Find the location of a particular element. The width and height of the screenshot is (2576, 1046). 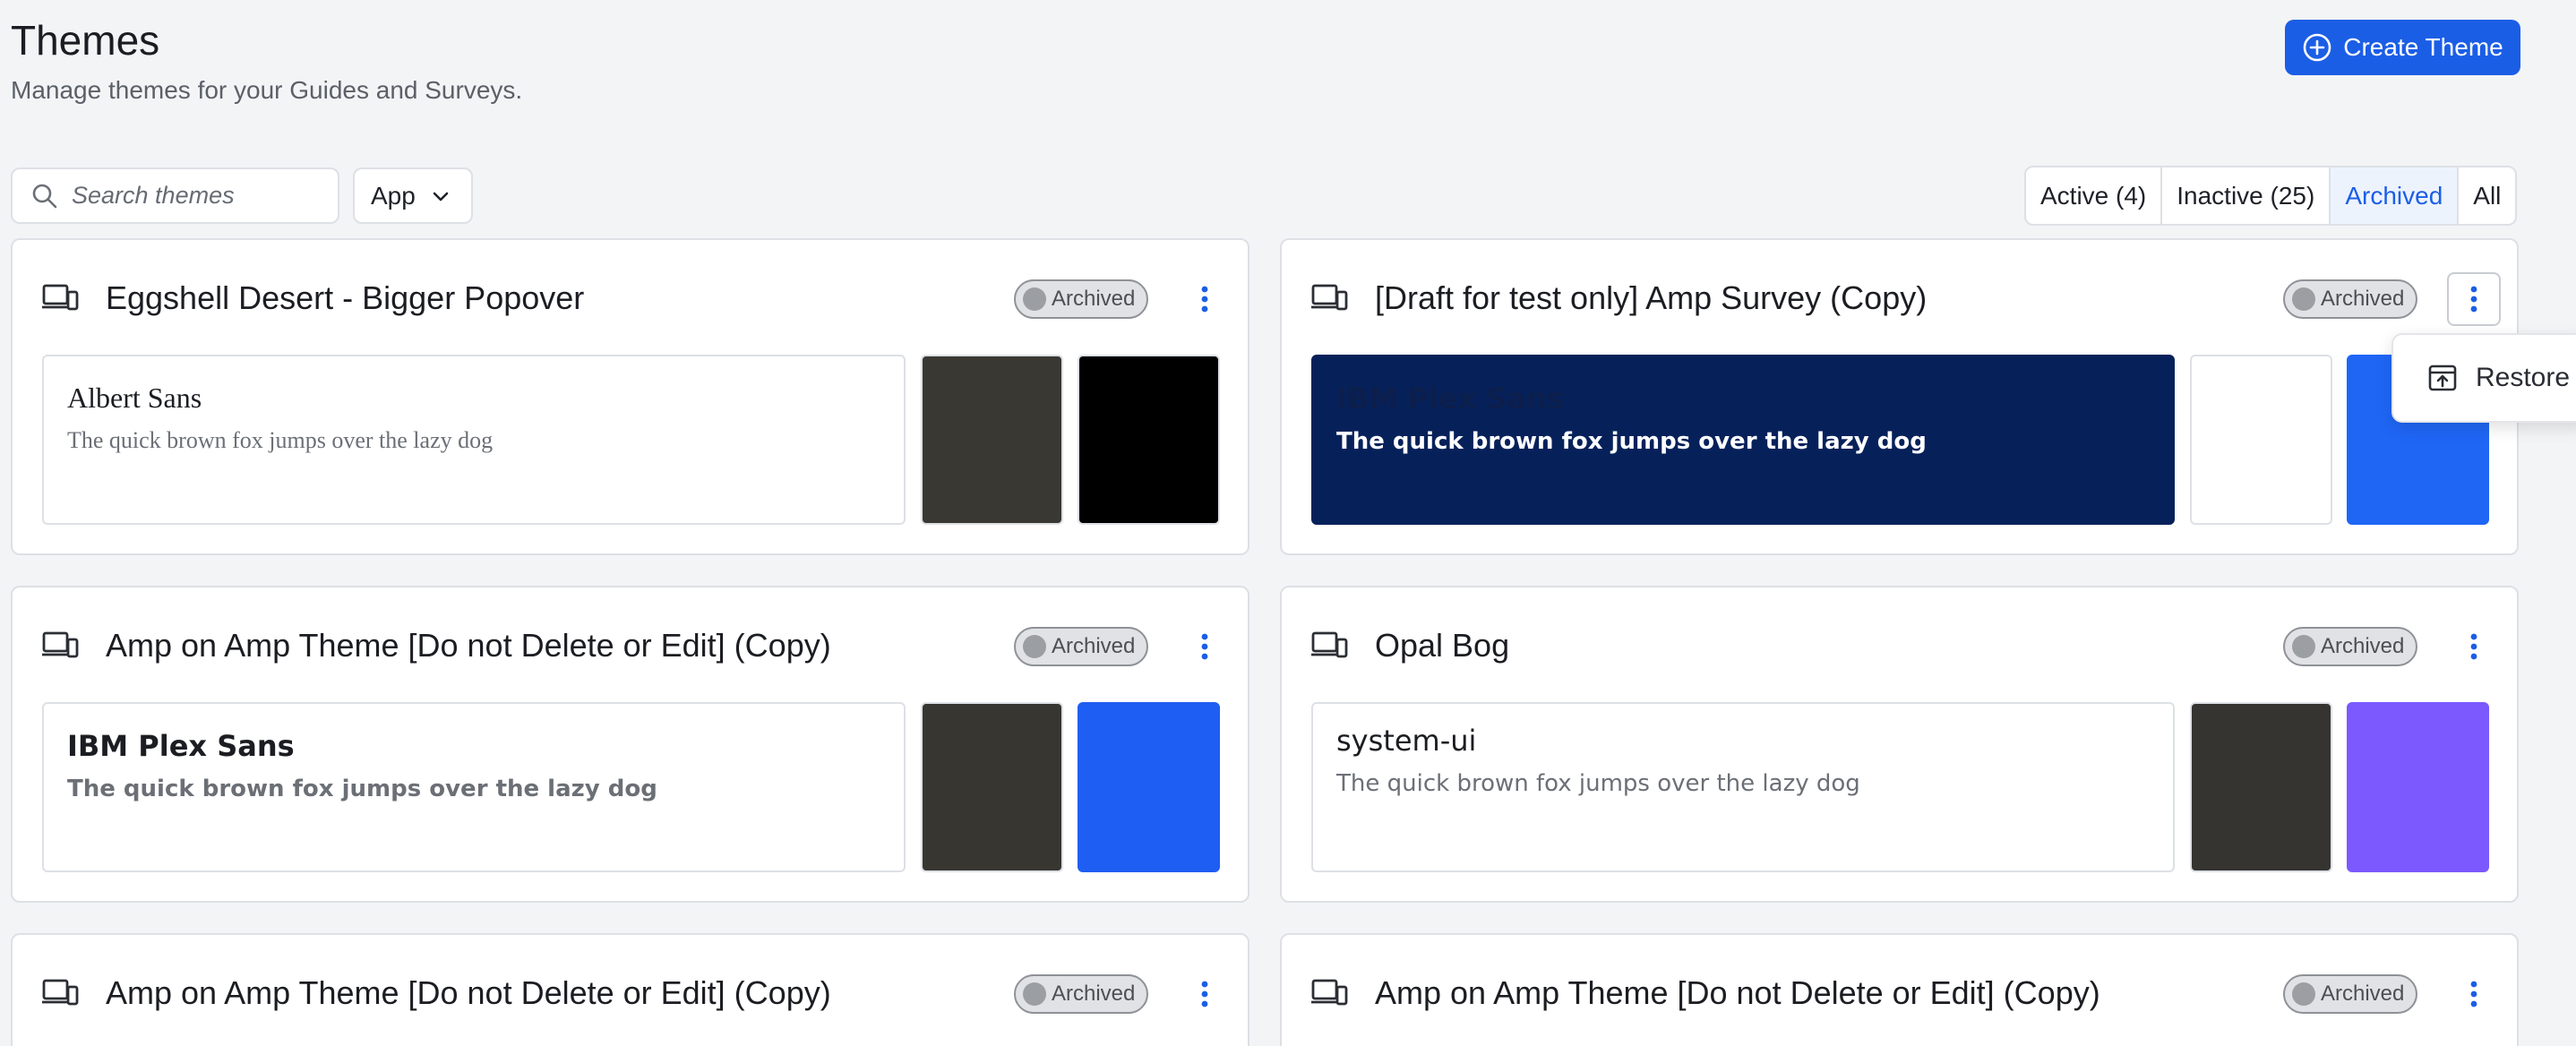

create-theme-label: Create Theme is located at coordinates (2423, 47).